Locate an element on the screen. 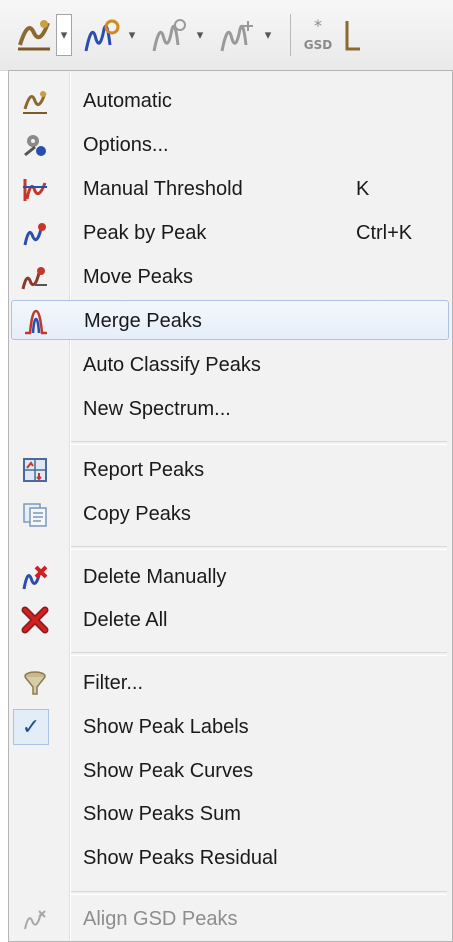 Image resolution: width=453 pixels, height=942 pixels. menu-item-align-gsd-peaks: Align GSD Peaks is located at coordinates (230, 919).